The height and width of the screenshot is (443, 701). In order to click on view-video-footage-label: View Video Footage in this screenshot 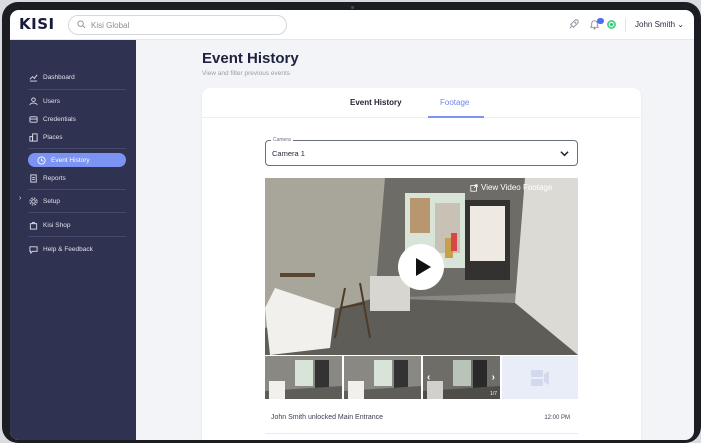, I will do `click(517, 187)`.